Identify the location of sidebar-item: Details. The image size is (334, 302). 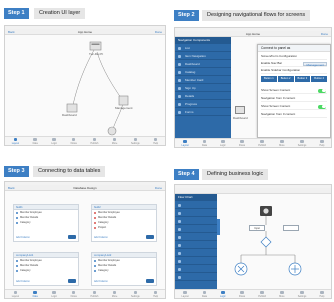
(203, 96).